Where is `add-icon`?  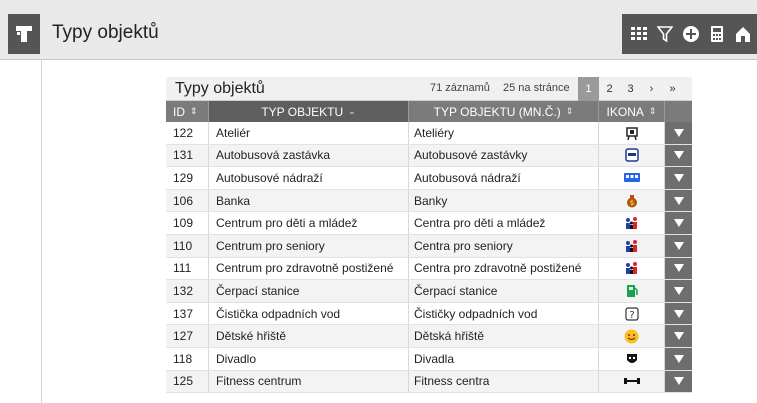
add-icon is located at coordinates (691, 34).